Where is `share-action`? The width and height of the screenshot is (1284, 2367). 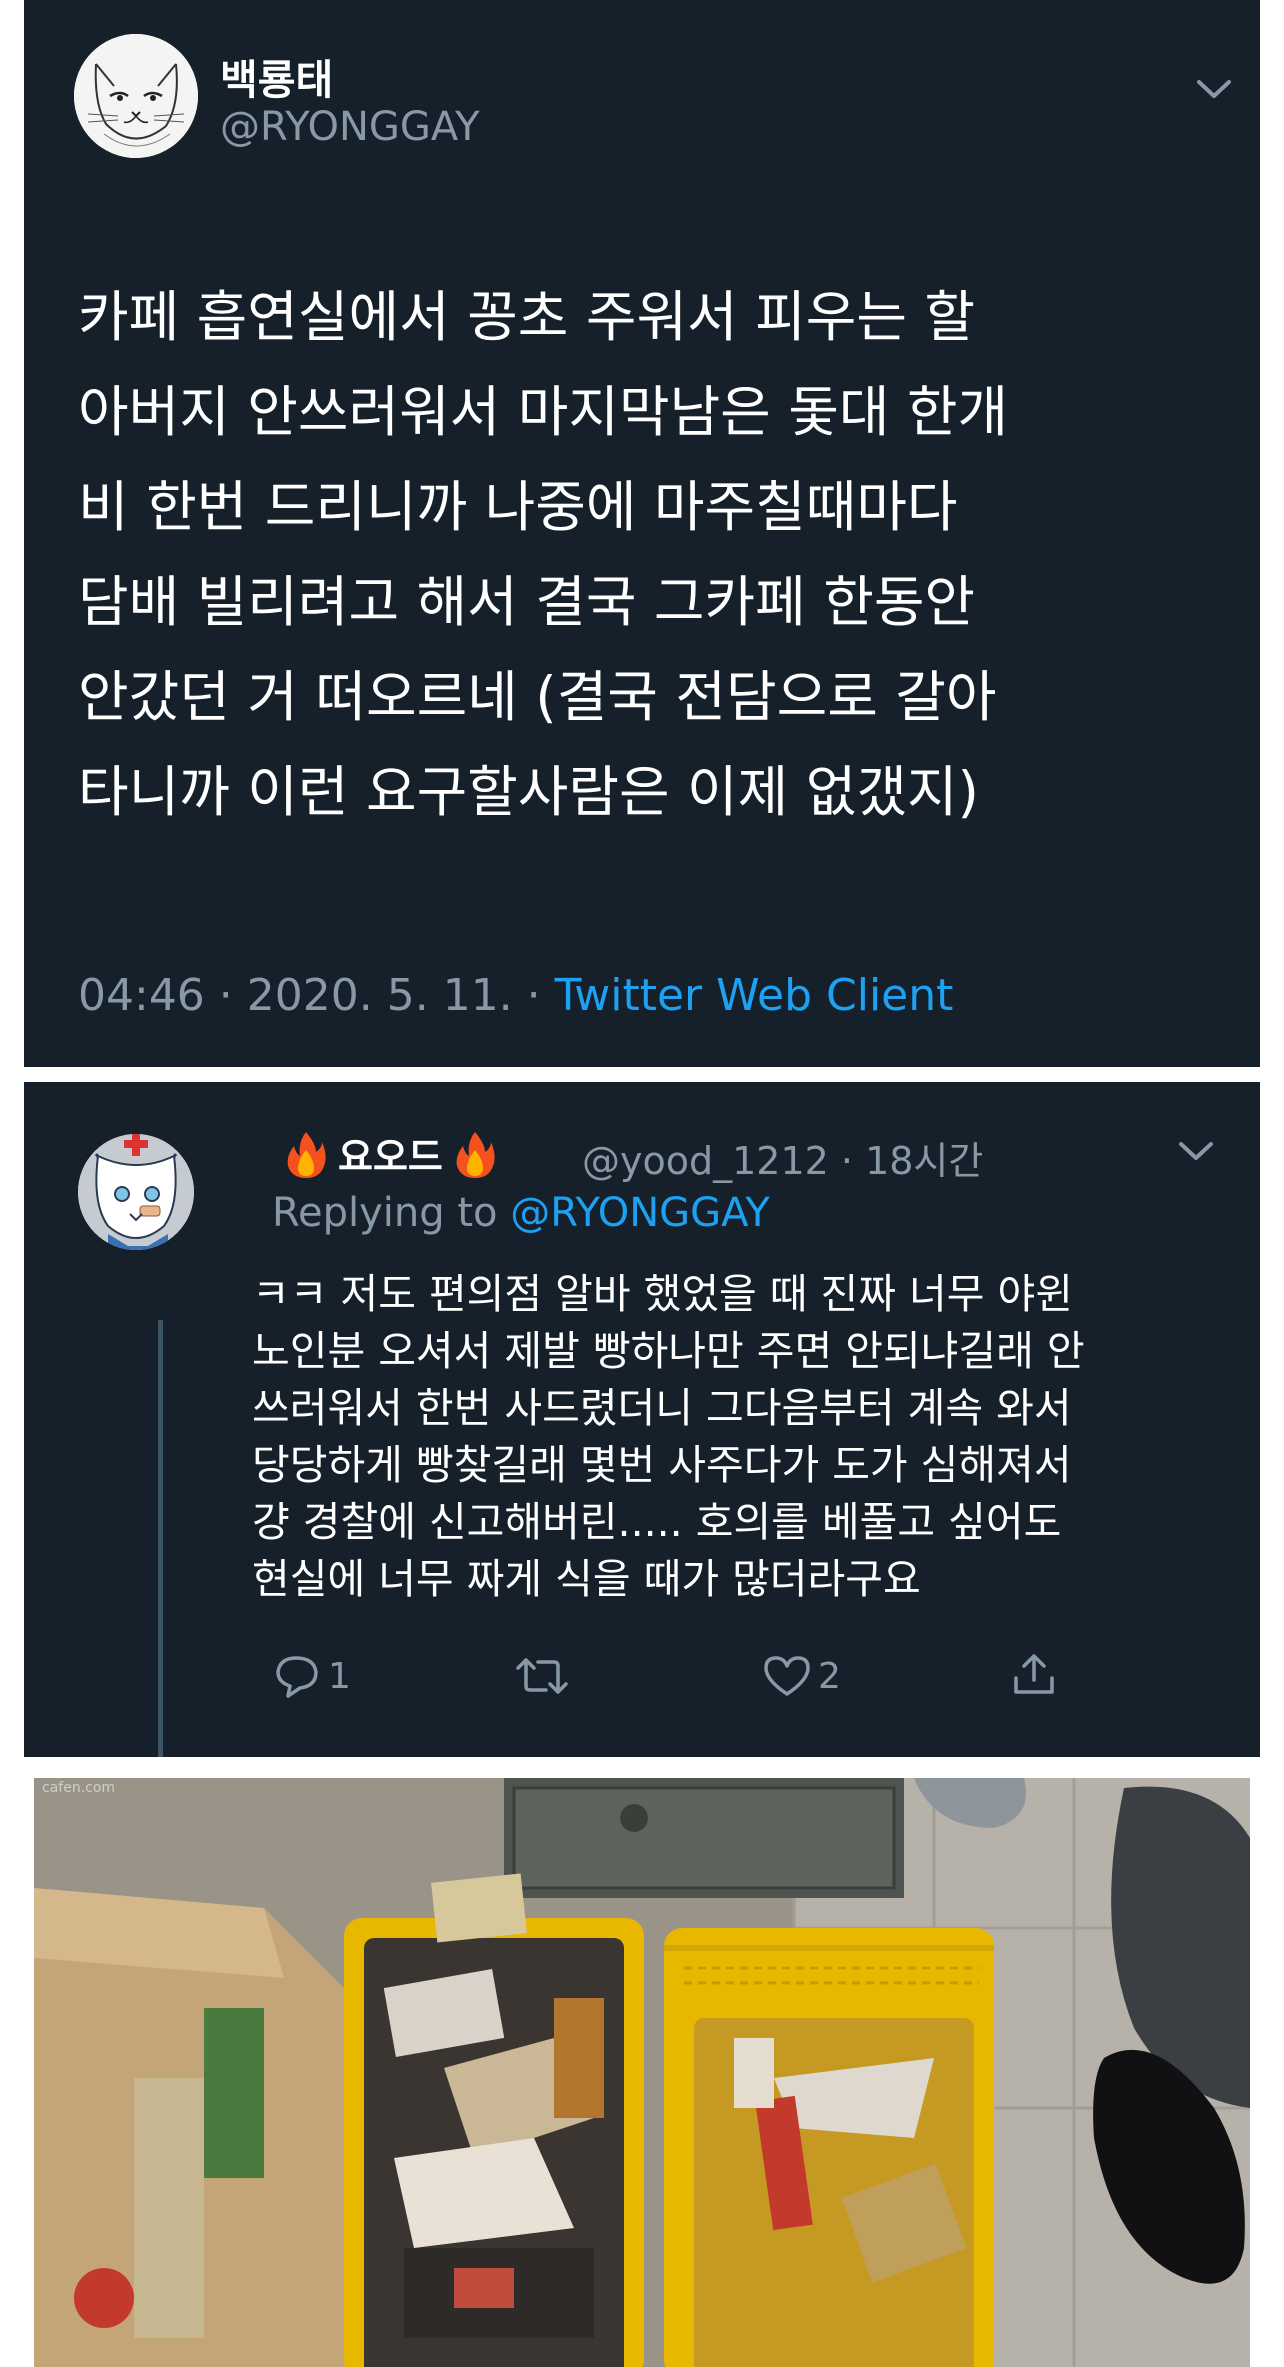 share-action is located at coordinates (1034, 1674).